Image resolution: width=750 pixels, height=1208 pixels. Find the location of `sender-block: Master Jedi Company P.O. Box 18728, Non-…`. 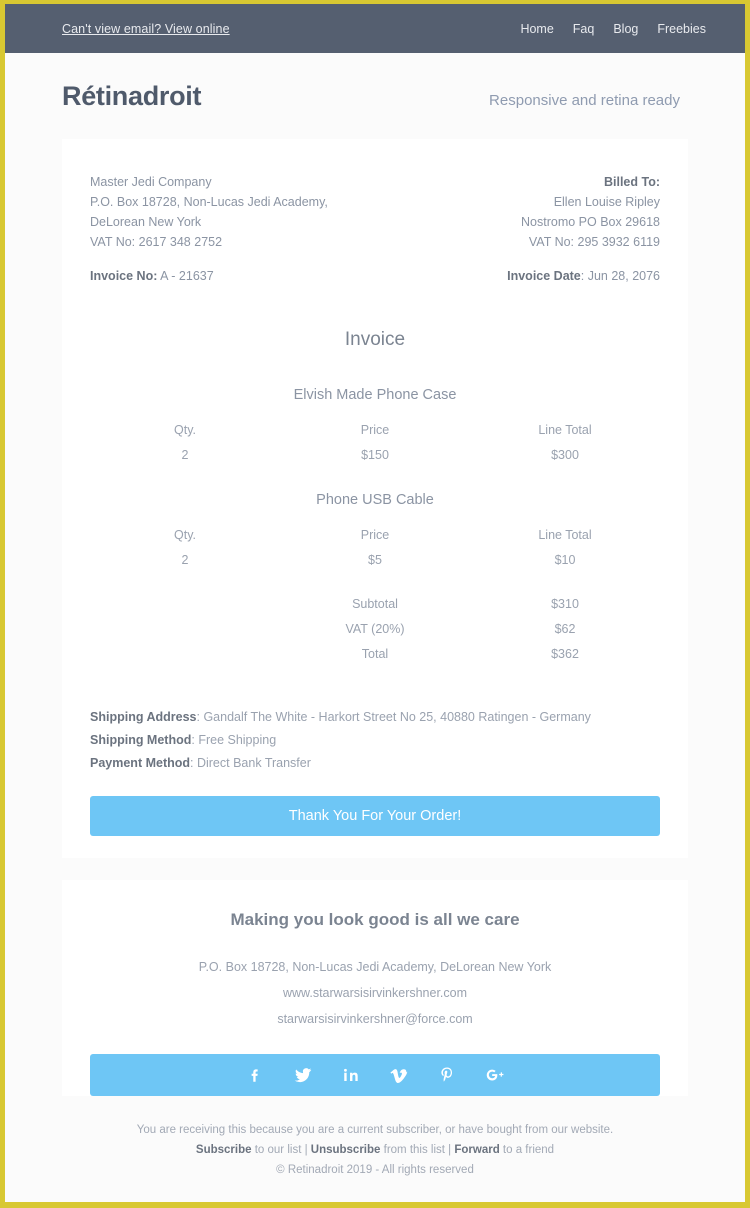

sender-block: Master Jedi Company P.O. Box 18728, Non-… is located at coordinates (209, 229).